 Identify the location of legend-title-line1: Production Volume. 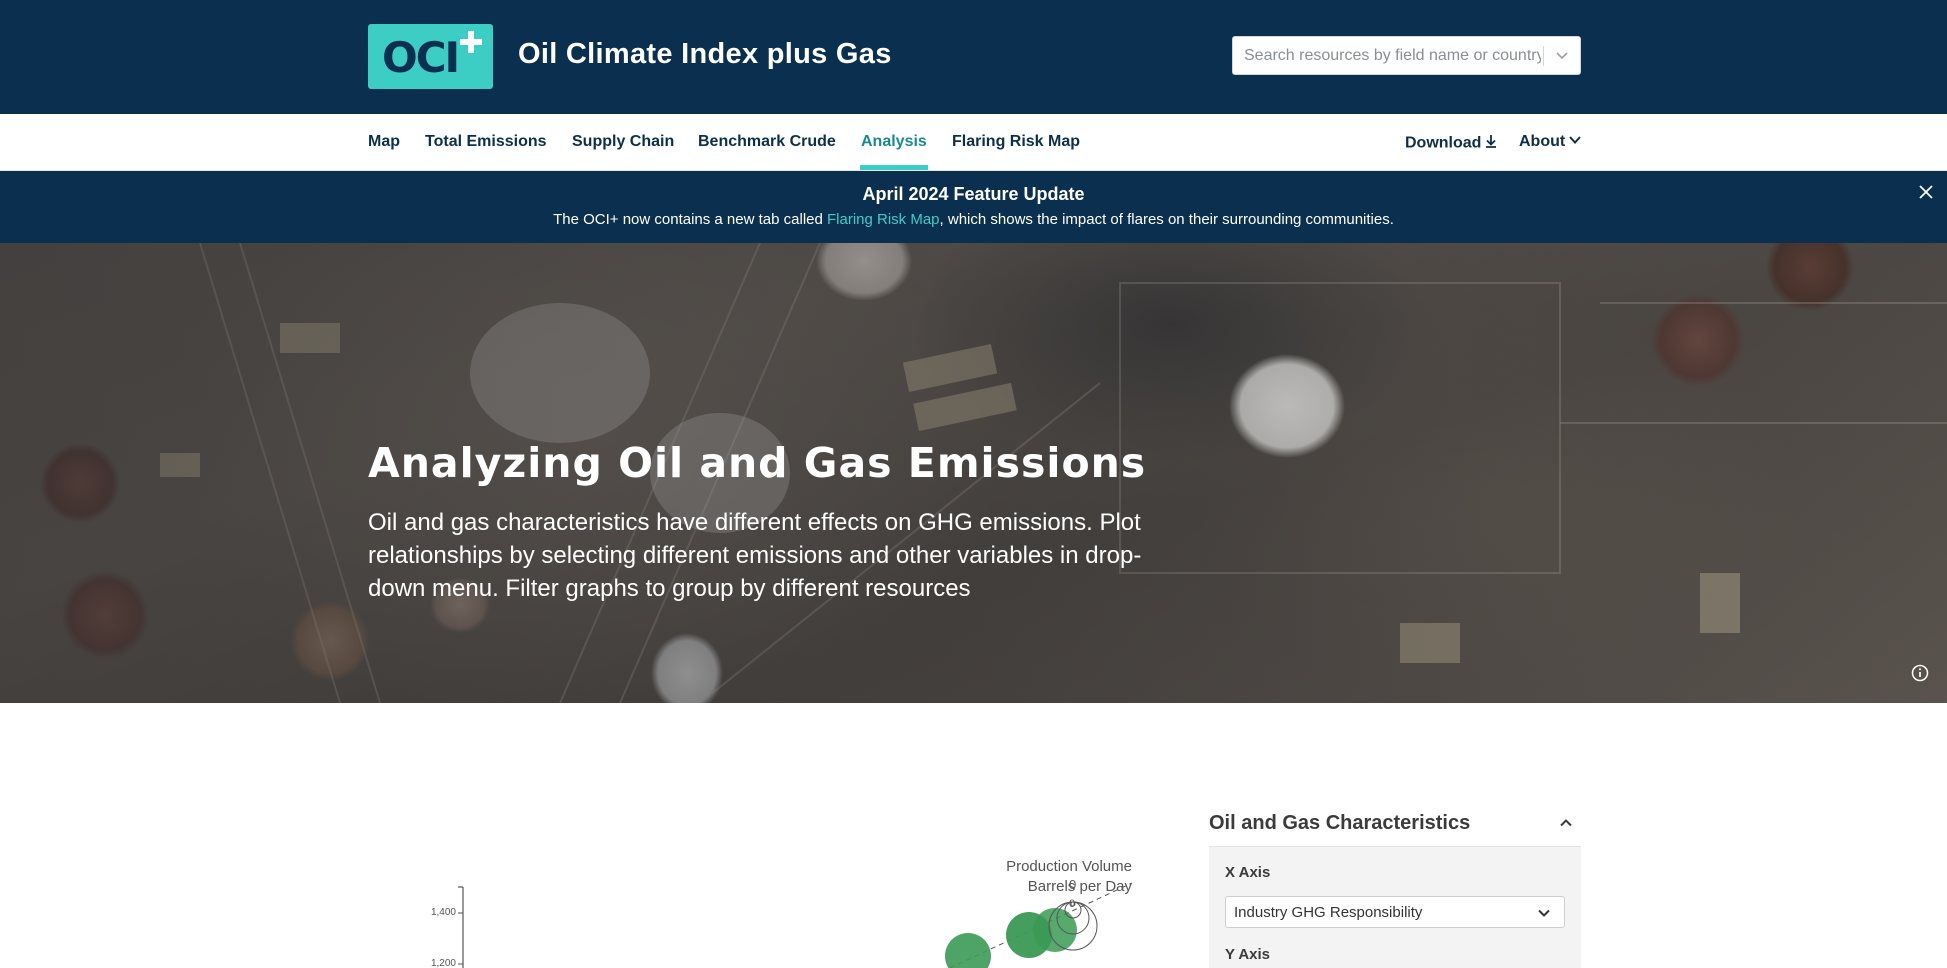
(1069, 866).